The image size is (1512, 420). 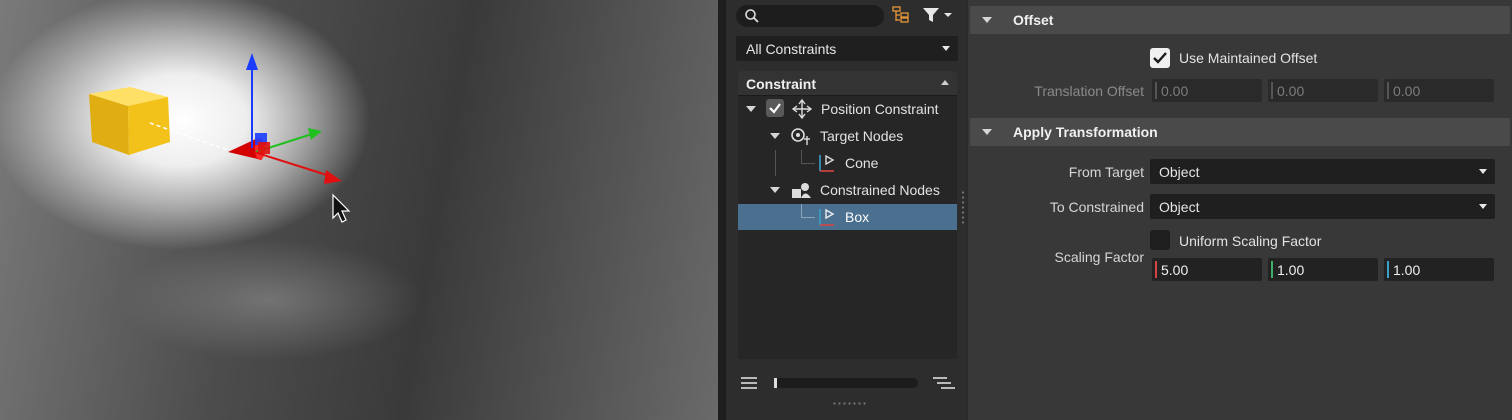 What do you see at coordinates (1323, 90) in the screenshot?
I see `translation-offset-y: 0.00` at bounding box center [1323, 90].